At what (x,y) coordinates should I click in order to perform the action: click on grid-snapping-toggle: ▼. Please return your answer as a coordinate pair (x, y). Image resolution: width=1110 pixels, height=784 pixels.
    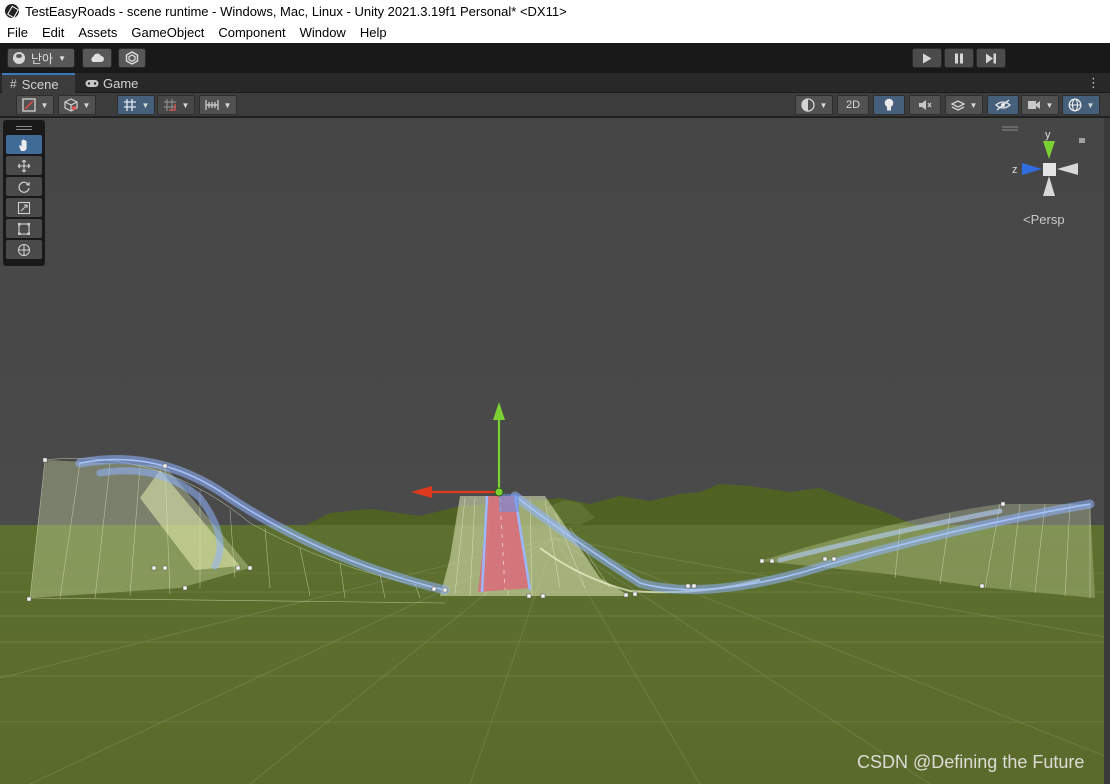
    Looking at the image, I should click on (136, 105).